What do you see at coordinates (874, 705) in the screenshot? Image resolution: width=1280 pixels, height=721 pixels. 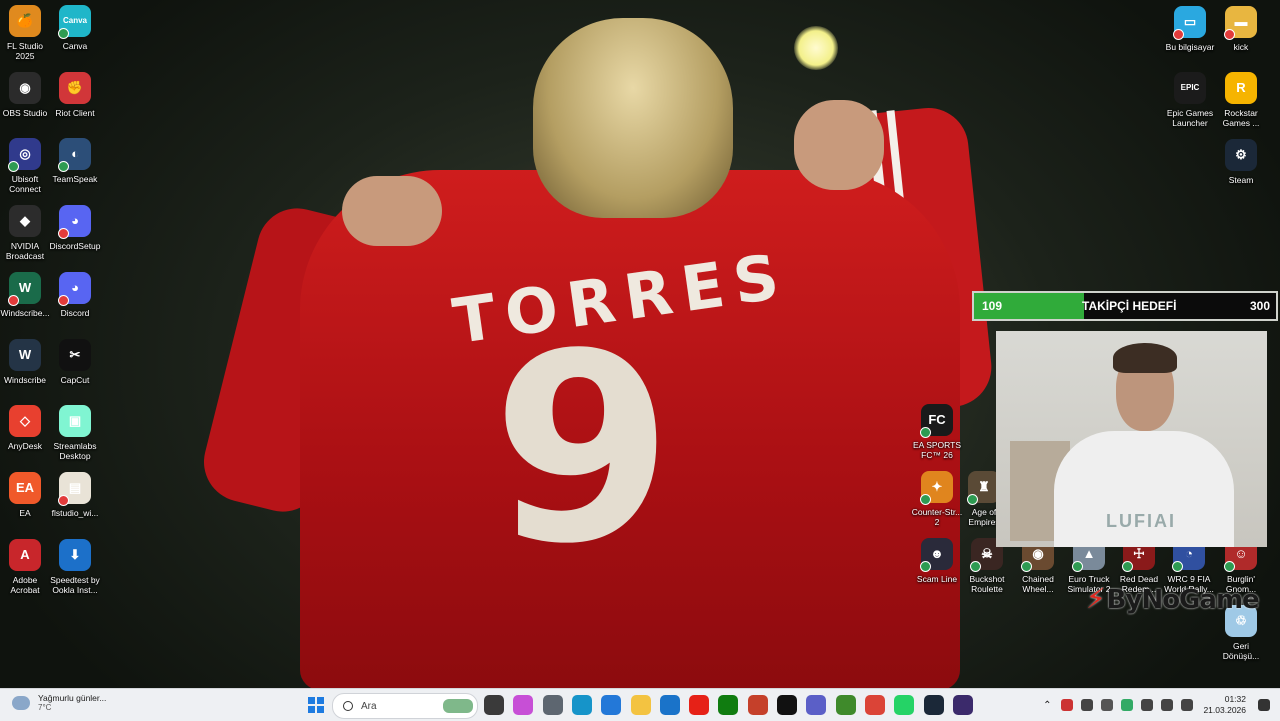 I see `chrome-icon` at bounding box center [874, 705].